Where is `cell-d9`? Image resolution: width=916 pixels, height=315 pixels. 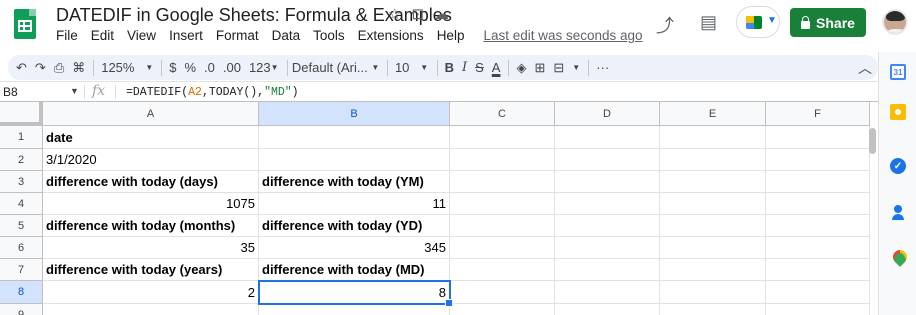 cell-d9 is located at coordinates (607, 309).